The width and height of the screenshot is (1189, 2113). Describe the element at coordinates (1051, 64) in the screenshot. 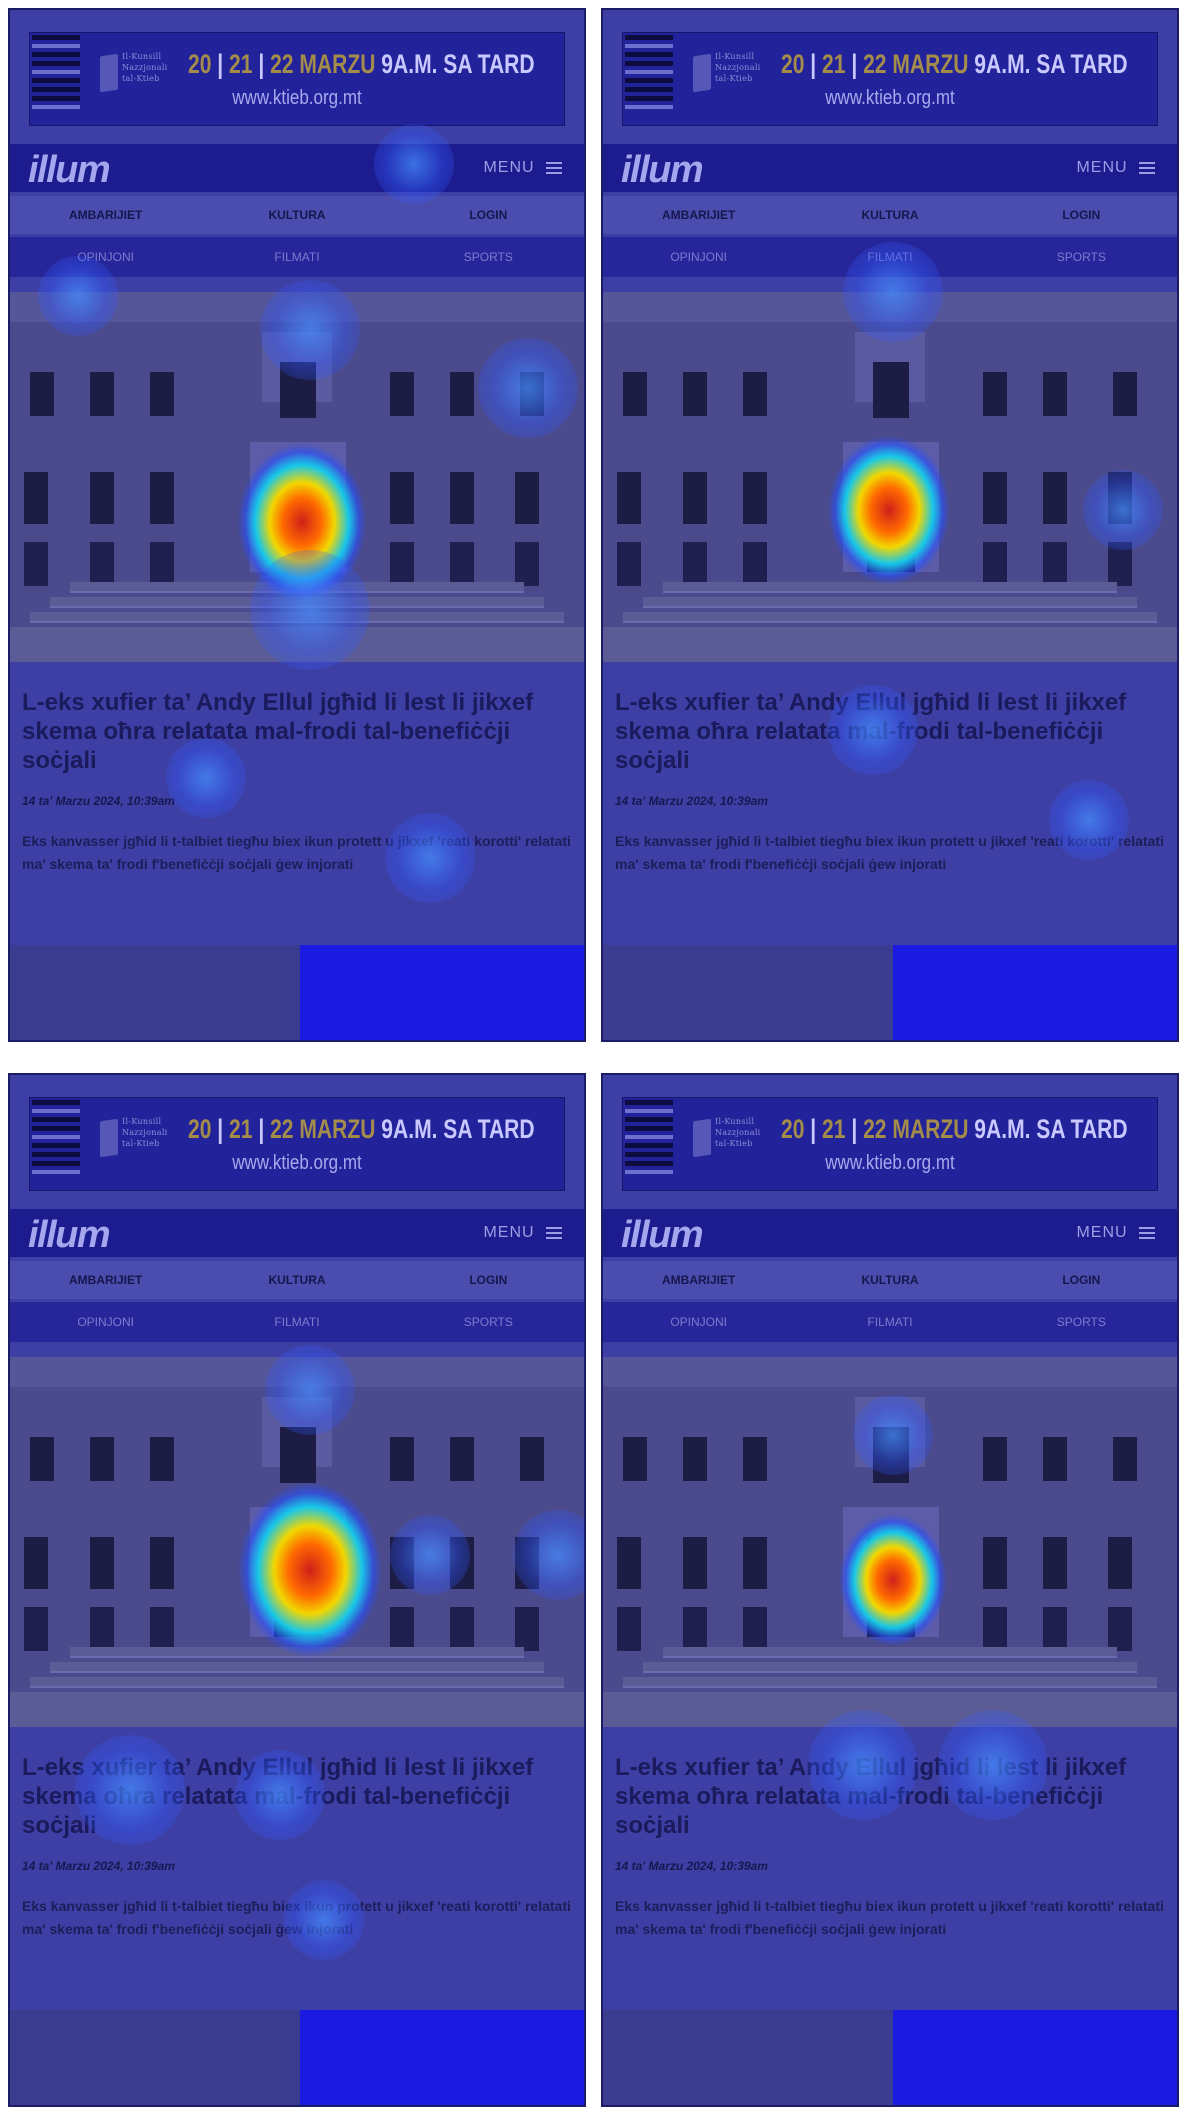

I see `banner-time: 9A.M. SA TARD` at that location.